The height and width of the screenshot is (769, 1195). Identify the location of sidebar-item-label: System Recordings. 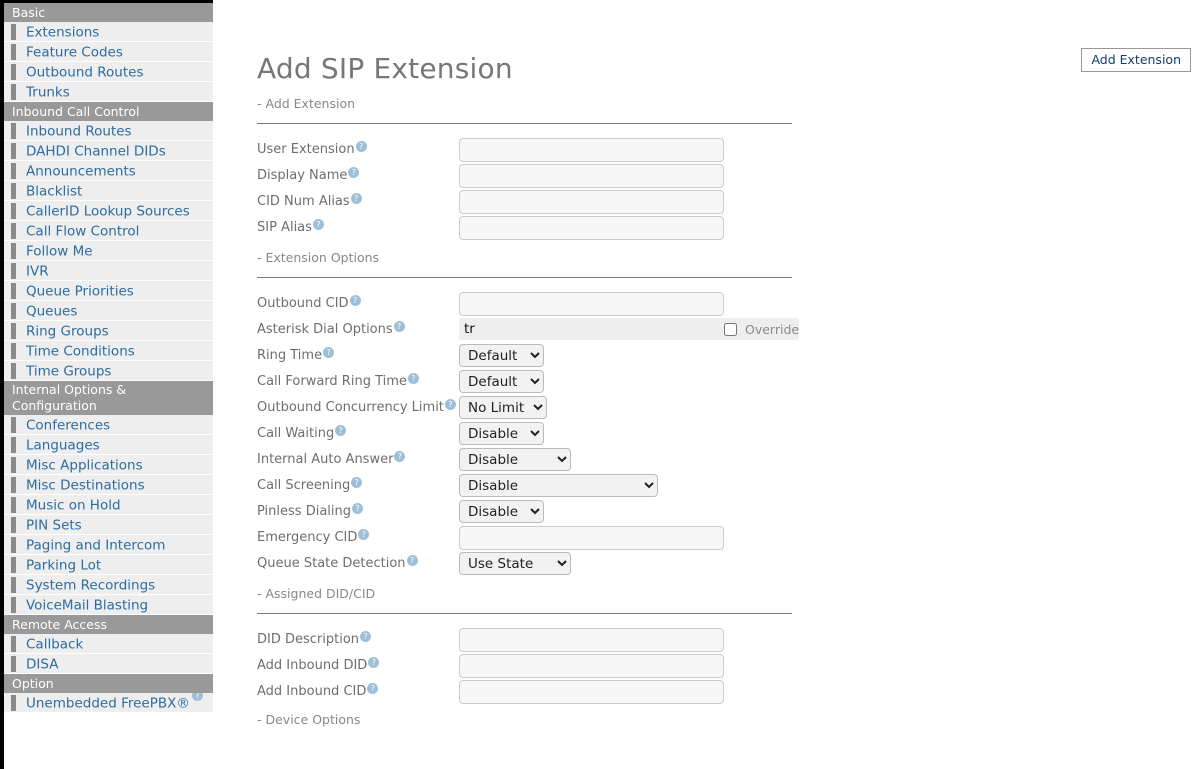
(90, 586).